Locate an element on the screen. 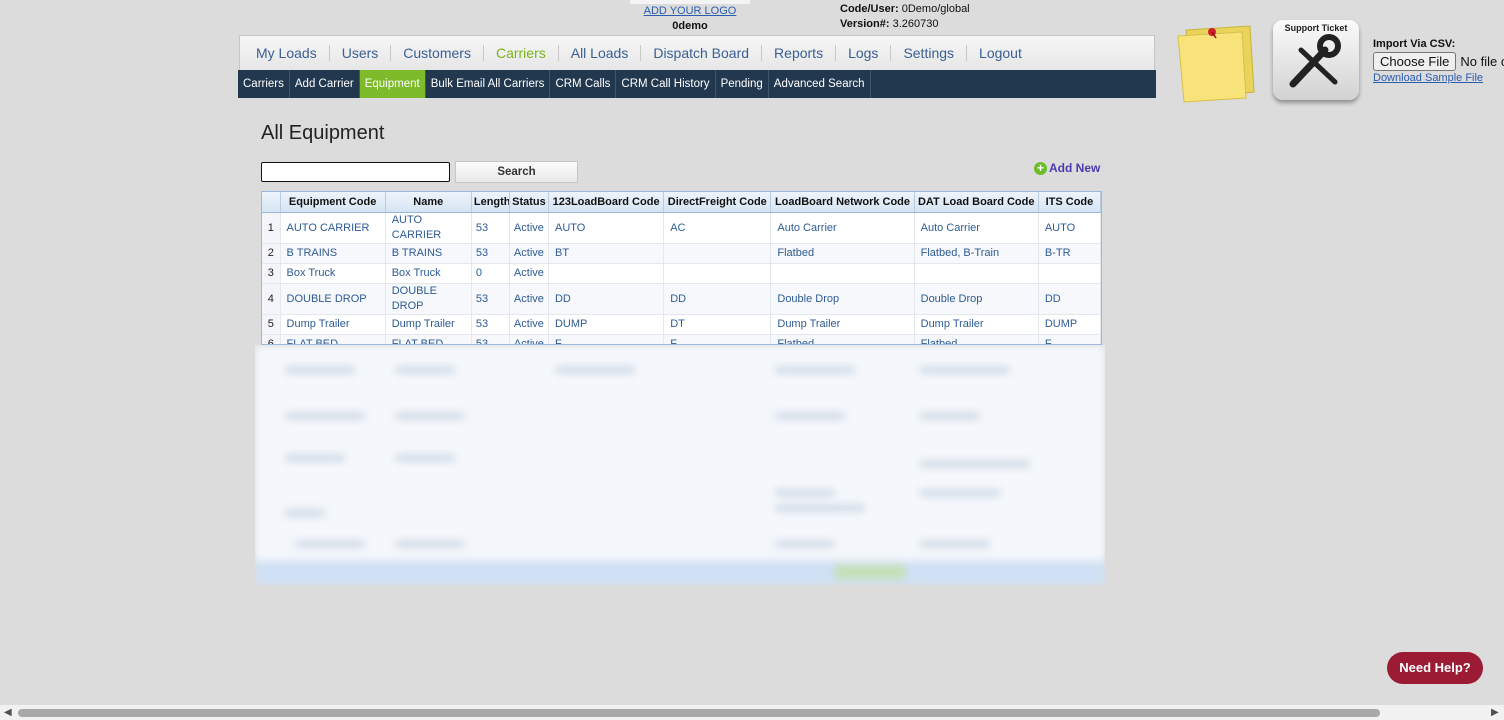  cell-equipment-code: B TRAINS is located at coordinates (333, 253).